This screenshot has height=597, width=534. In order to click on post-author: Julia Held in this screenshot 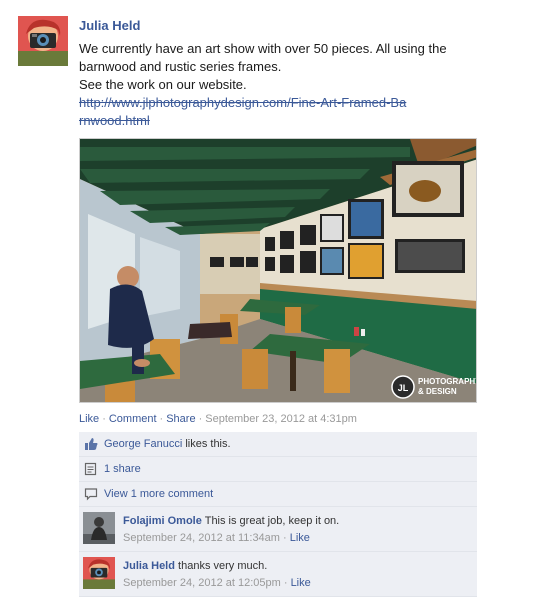, I will do `click(109, 25)`.